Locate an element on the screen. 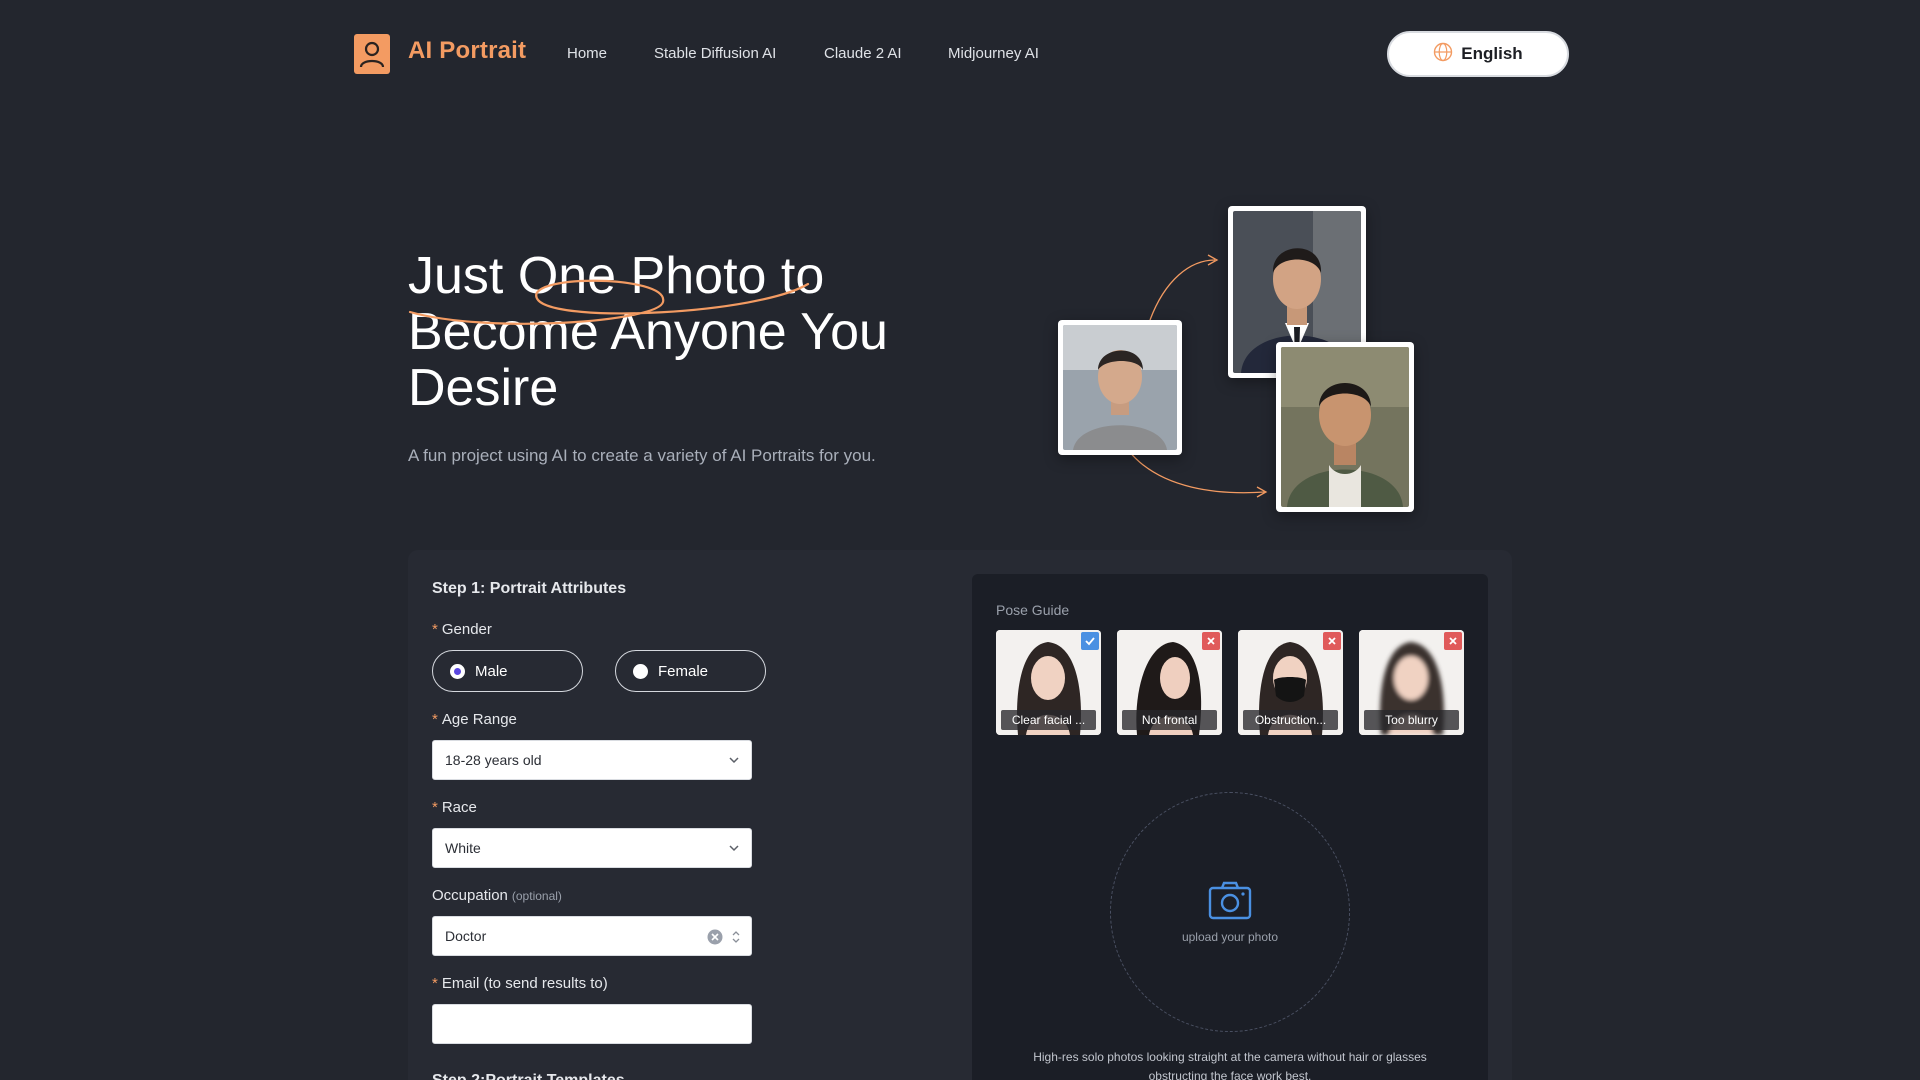 The image size is (1920, 1080). pose-example-not-frontal: Not frontal is located at coordinates (1169, 682).